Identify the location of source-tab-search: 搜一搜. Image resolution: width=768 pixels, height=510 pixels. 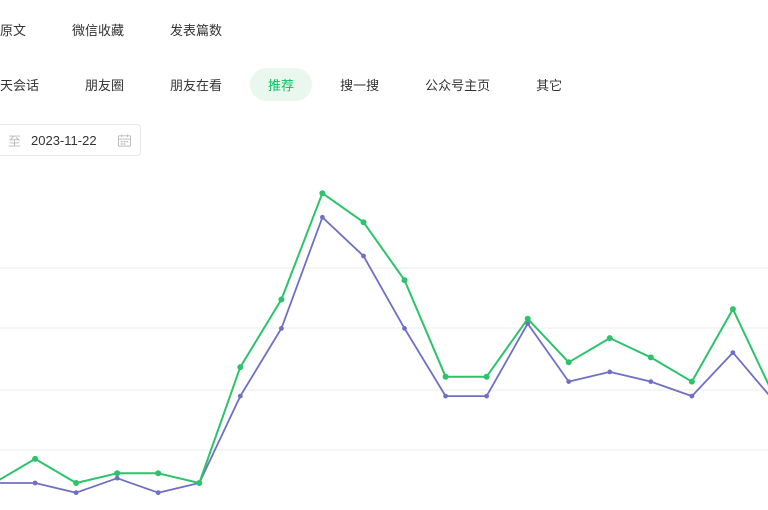
(359, 84).